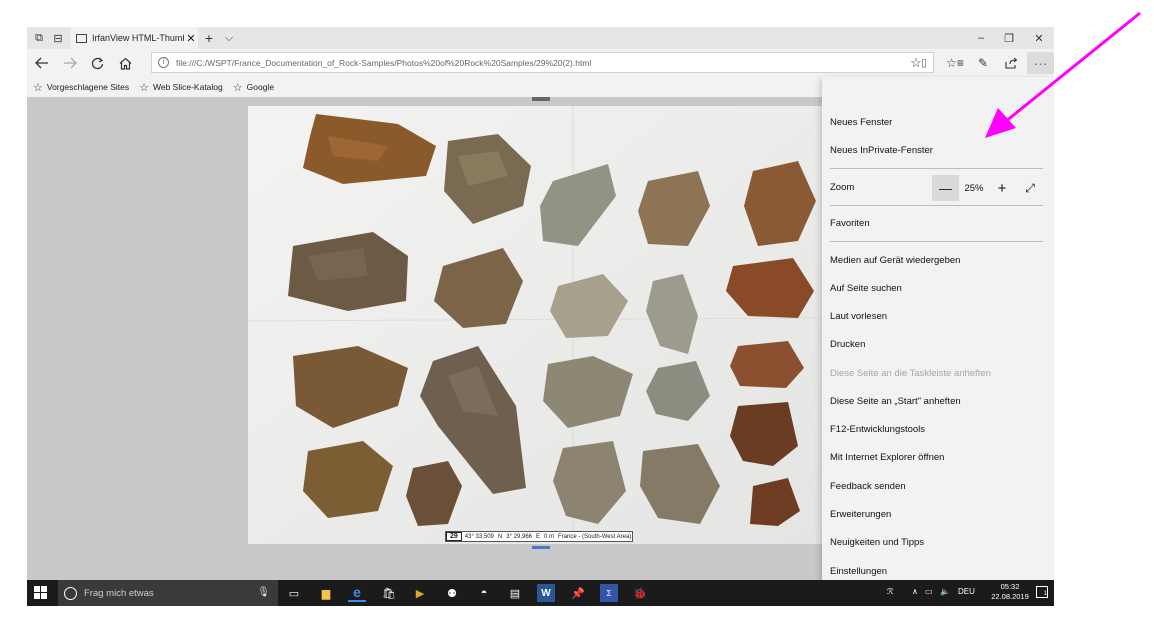 Image resolution: width=1154 pixels, height=621 pixels. What do you see at coordinates (209, 38) in the screenshot?
I see `new-tab-button: +` at bounding box center [209, 38].